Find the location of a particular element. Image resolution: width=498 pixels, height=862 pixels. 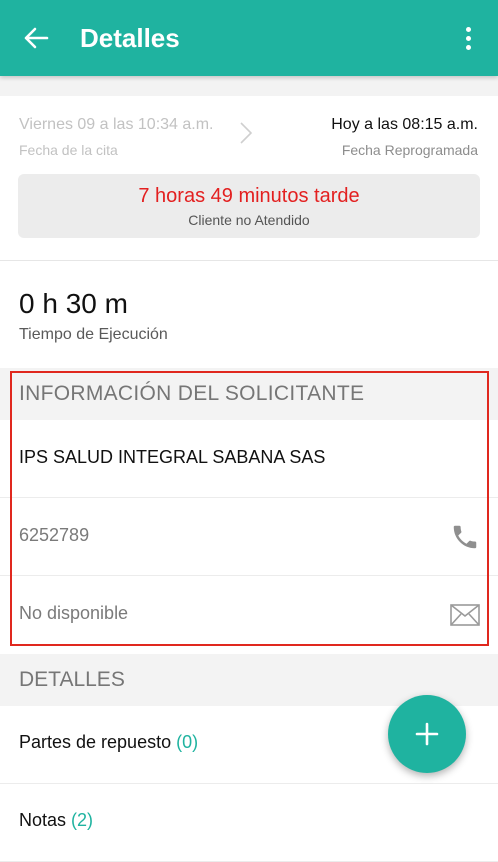

page-title: Detalles is located at coordinates (130, 38).